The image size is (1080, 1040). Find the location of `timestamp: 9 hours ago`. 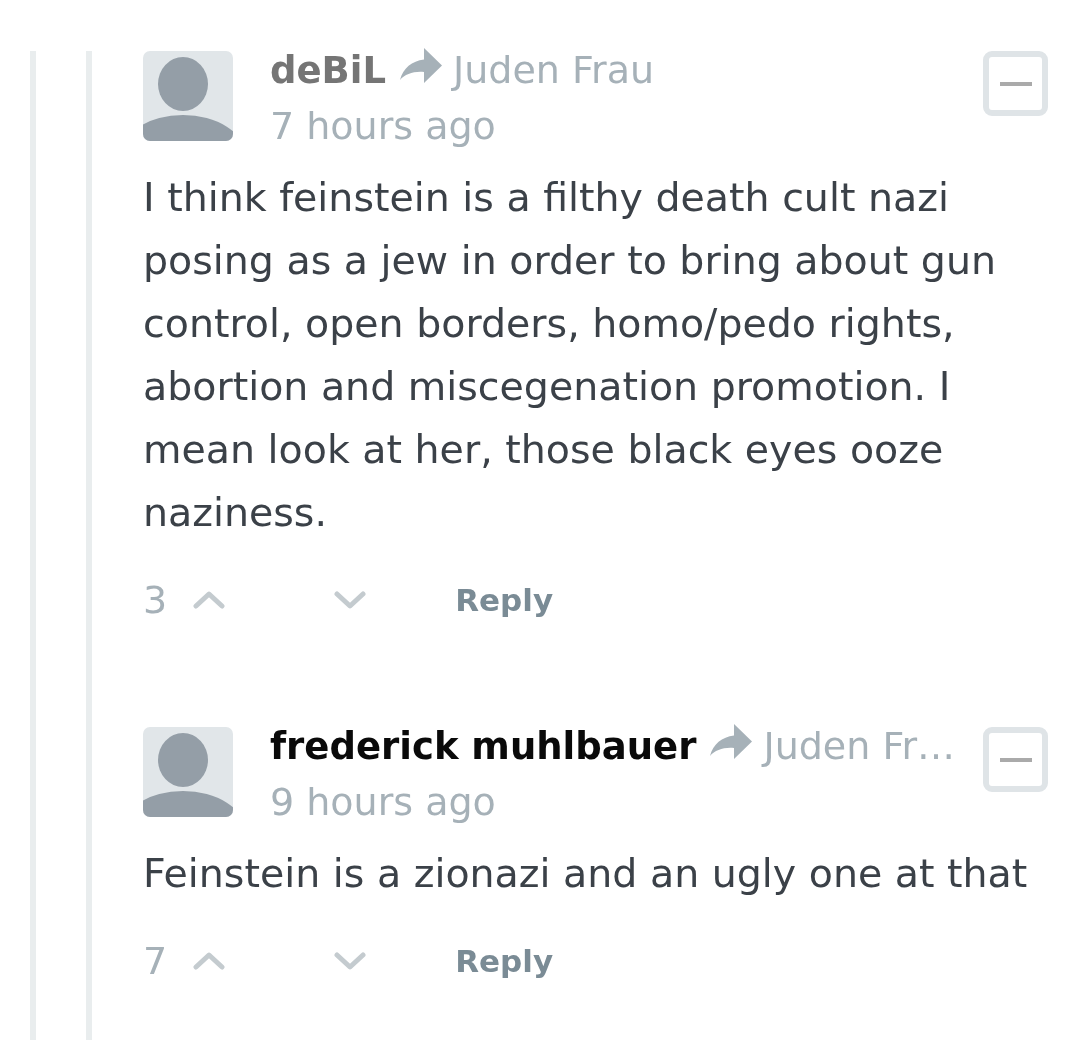

timestamp: 9 hours ago is located at coordinates (383, 802).